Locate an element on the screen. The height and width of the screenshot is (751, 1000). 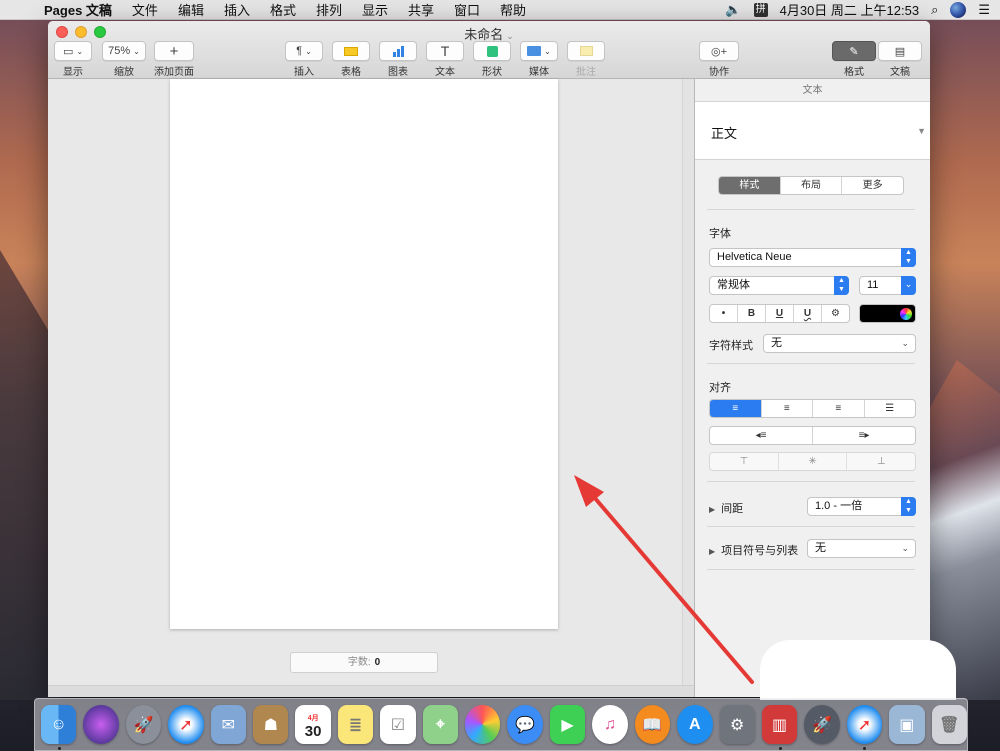
system-preferences-icon: ⚙ is located at coordinates (737, 724).